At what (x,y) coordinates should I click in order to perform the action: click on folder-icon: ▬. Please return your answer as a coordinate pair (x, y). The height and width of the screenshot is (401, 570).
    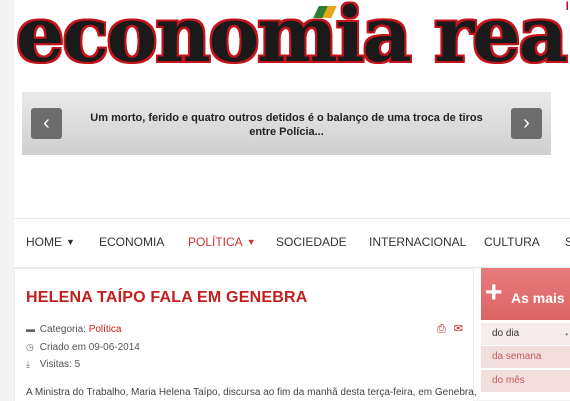
    Looking at the image, I should click on (30, 329).